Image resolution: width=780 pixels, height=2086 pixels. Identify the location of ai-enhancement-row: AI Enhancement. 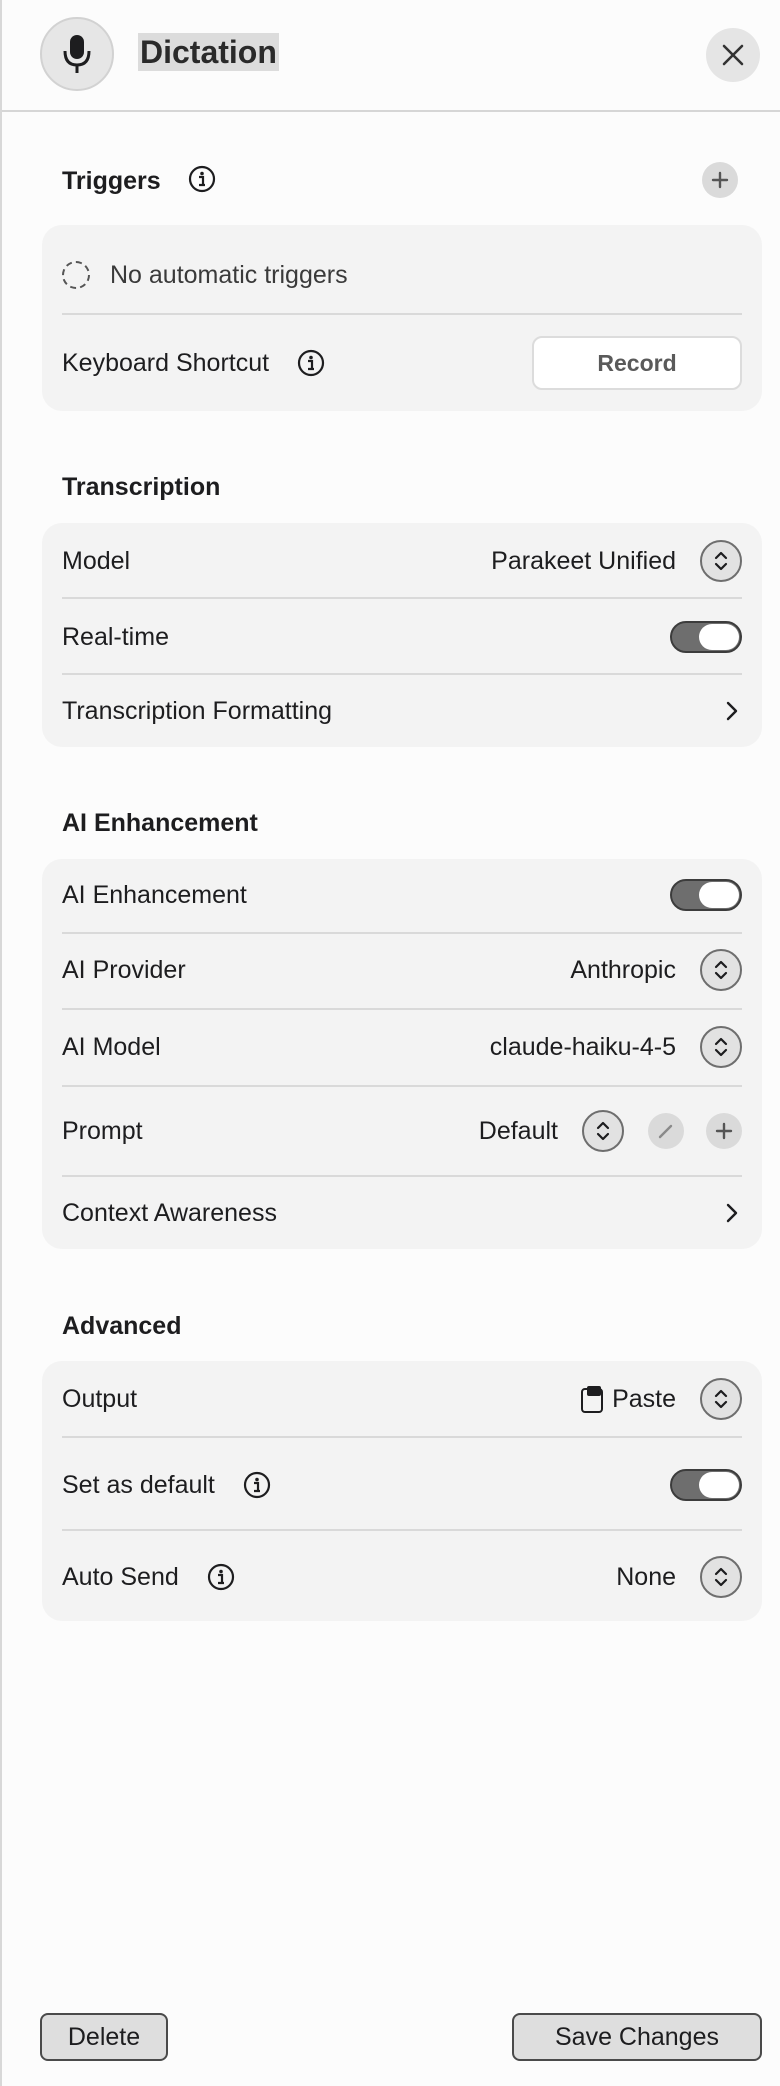
(402, 895).